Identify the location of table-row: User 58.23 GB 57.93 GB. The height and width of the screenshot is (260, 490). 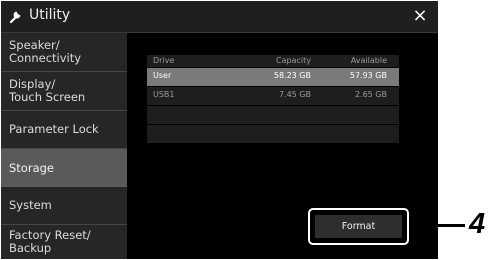
(273, 77).